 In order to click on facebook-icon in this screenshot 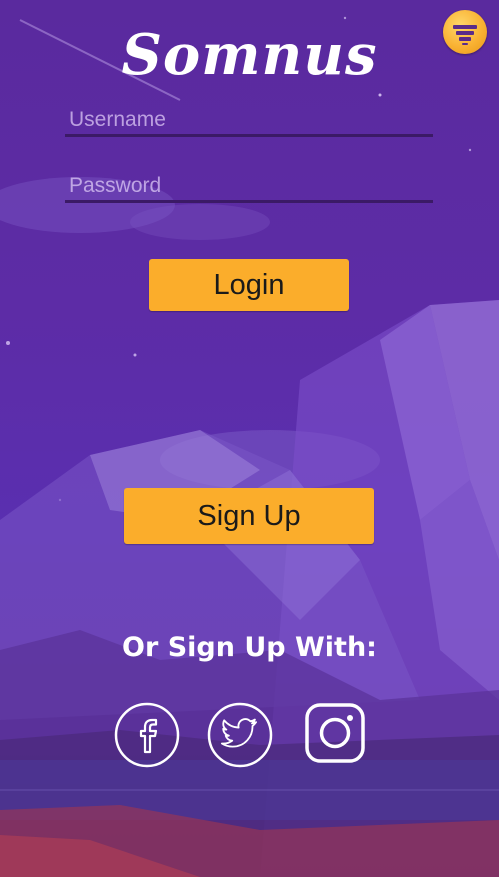, I will do `click(147, 735)`.